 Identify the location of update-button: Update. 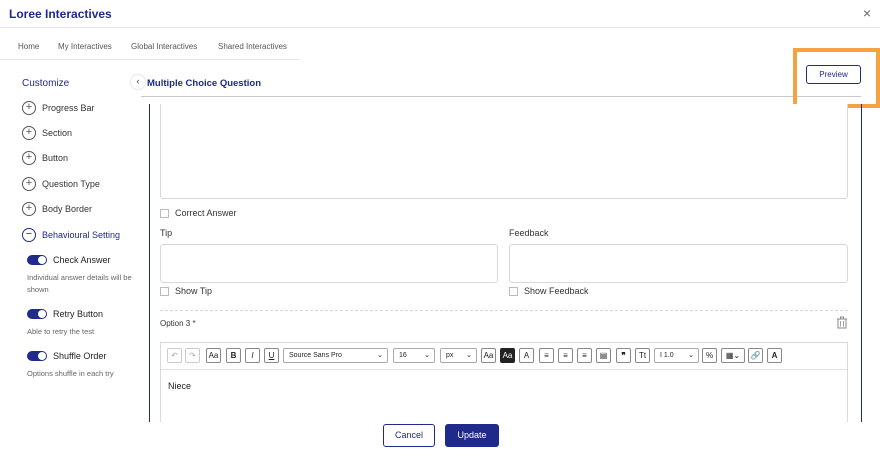
(472, 435).